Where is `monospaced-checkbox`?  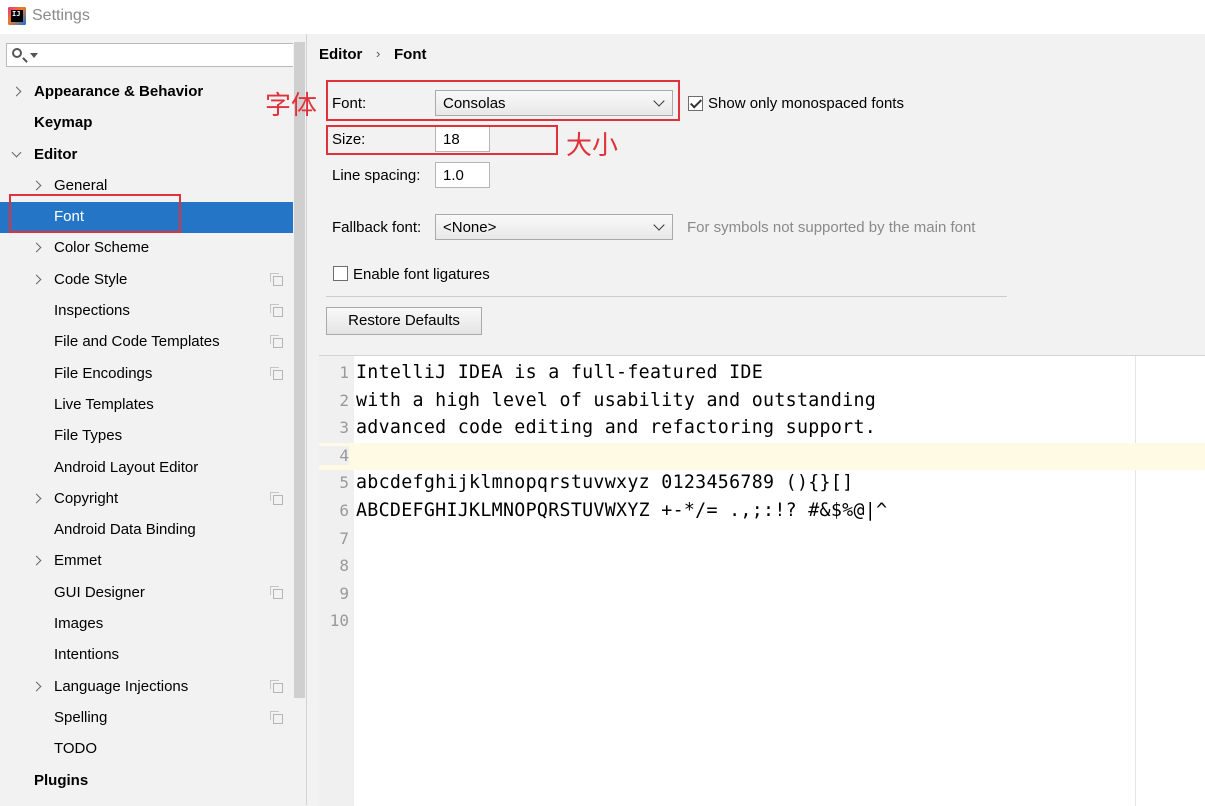
monospaced-checkbox is located at coordinates (695, 103).